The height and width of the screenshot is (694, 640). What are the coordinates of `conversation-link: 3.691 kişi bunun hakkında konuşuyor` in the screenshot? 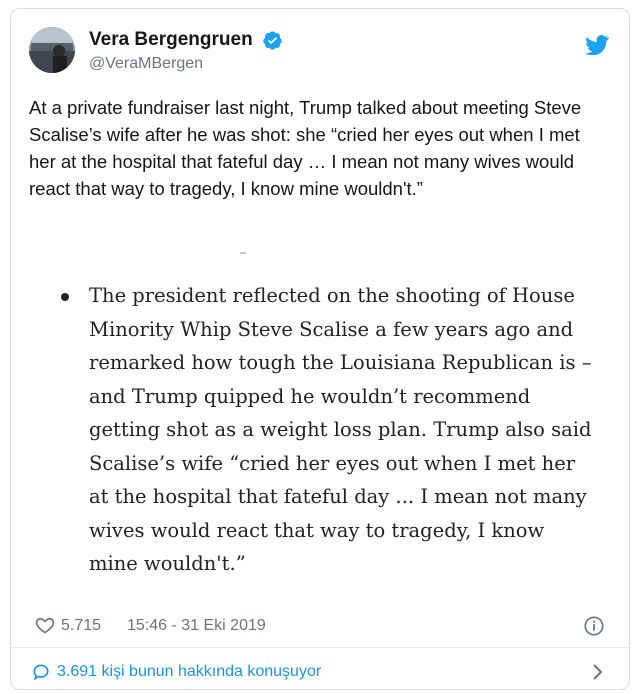 It's located at (320, 673).